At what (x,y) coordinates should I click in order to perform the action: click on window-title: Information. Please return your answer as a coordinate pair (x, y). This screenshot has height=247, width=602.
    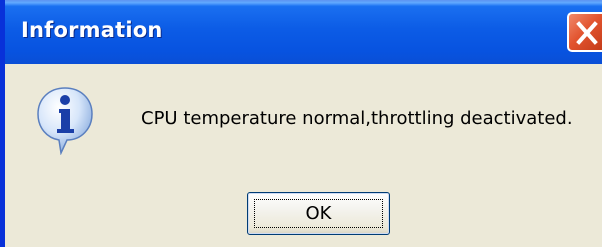
    Looking at the image, I should click on (92, 30).